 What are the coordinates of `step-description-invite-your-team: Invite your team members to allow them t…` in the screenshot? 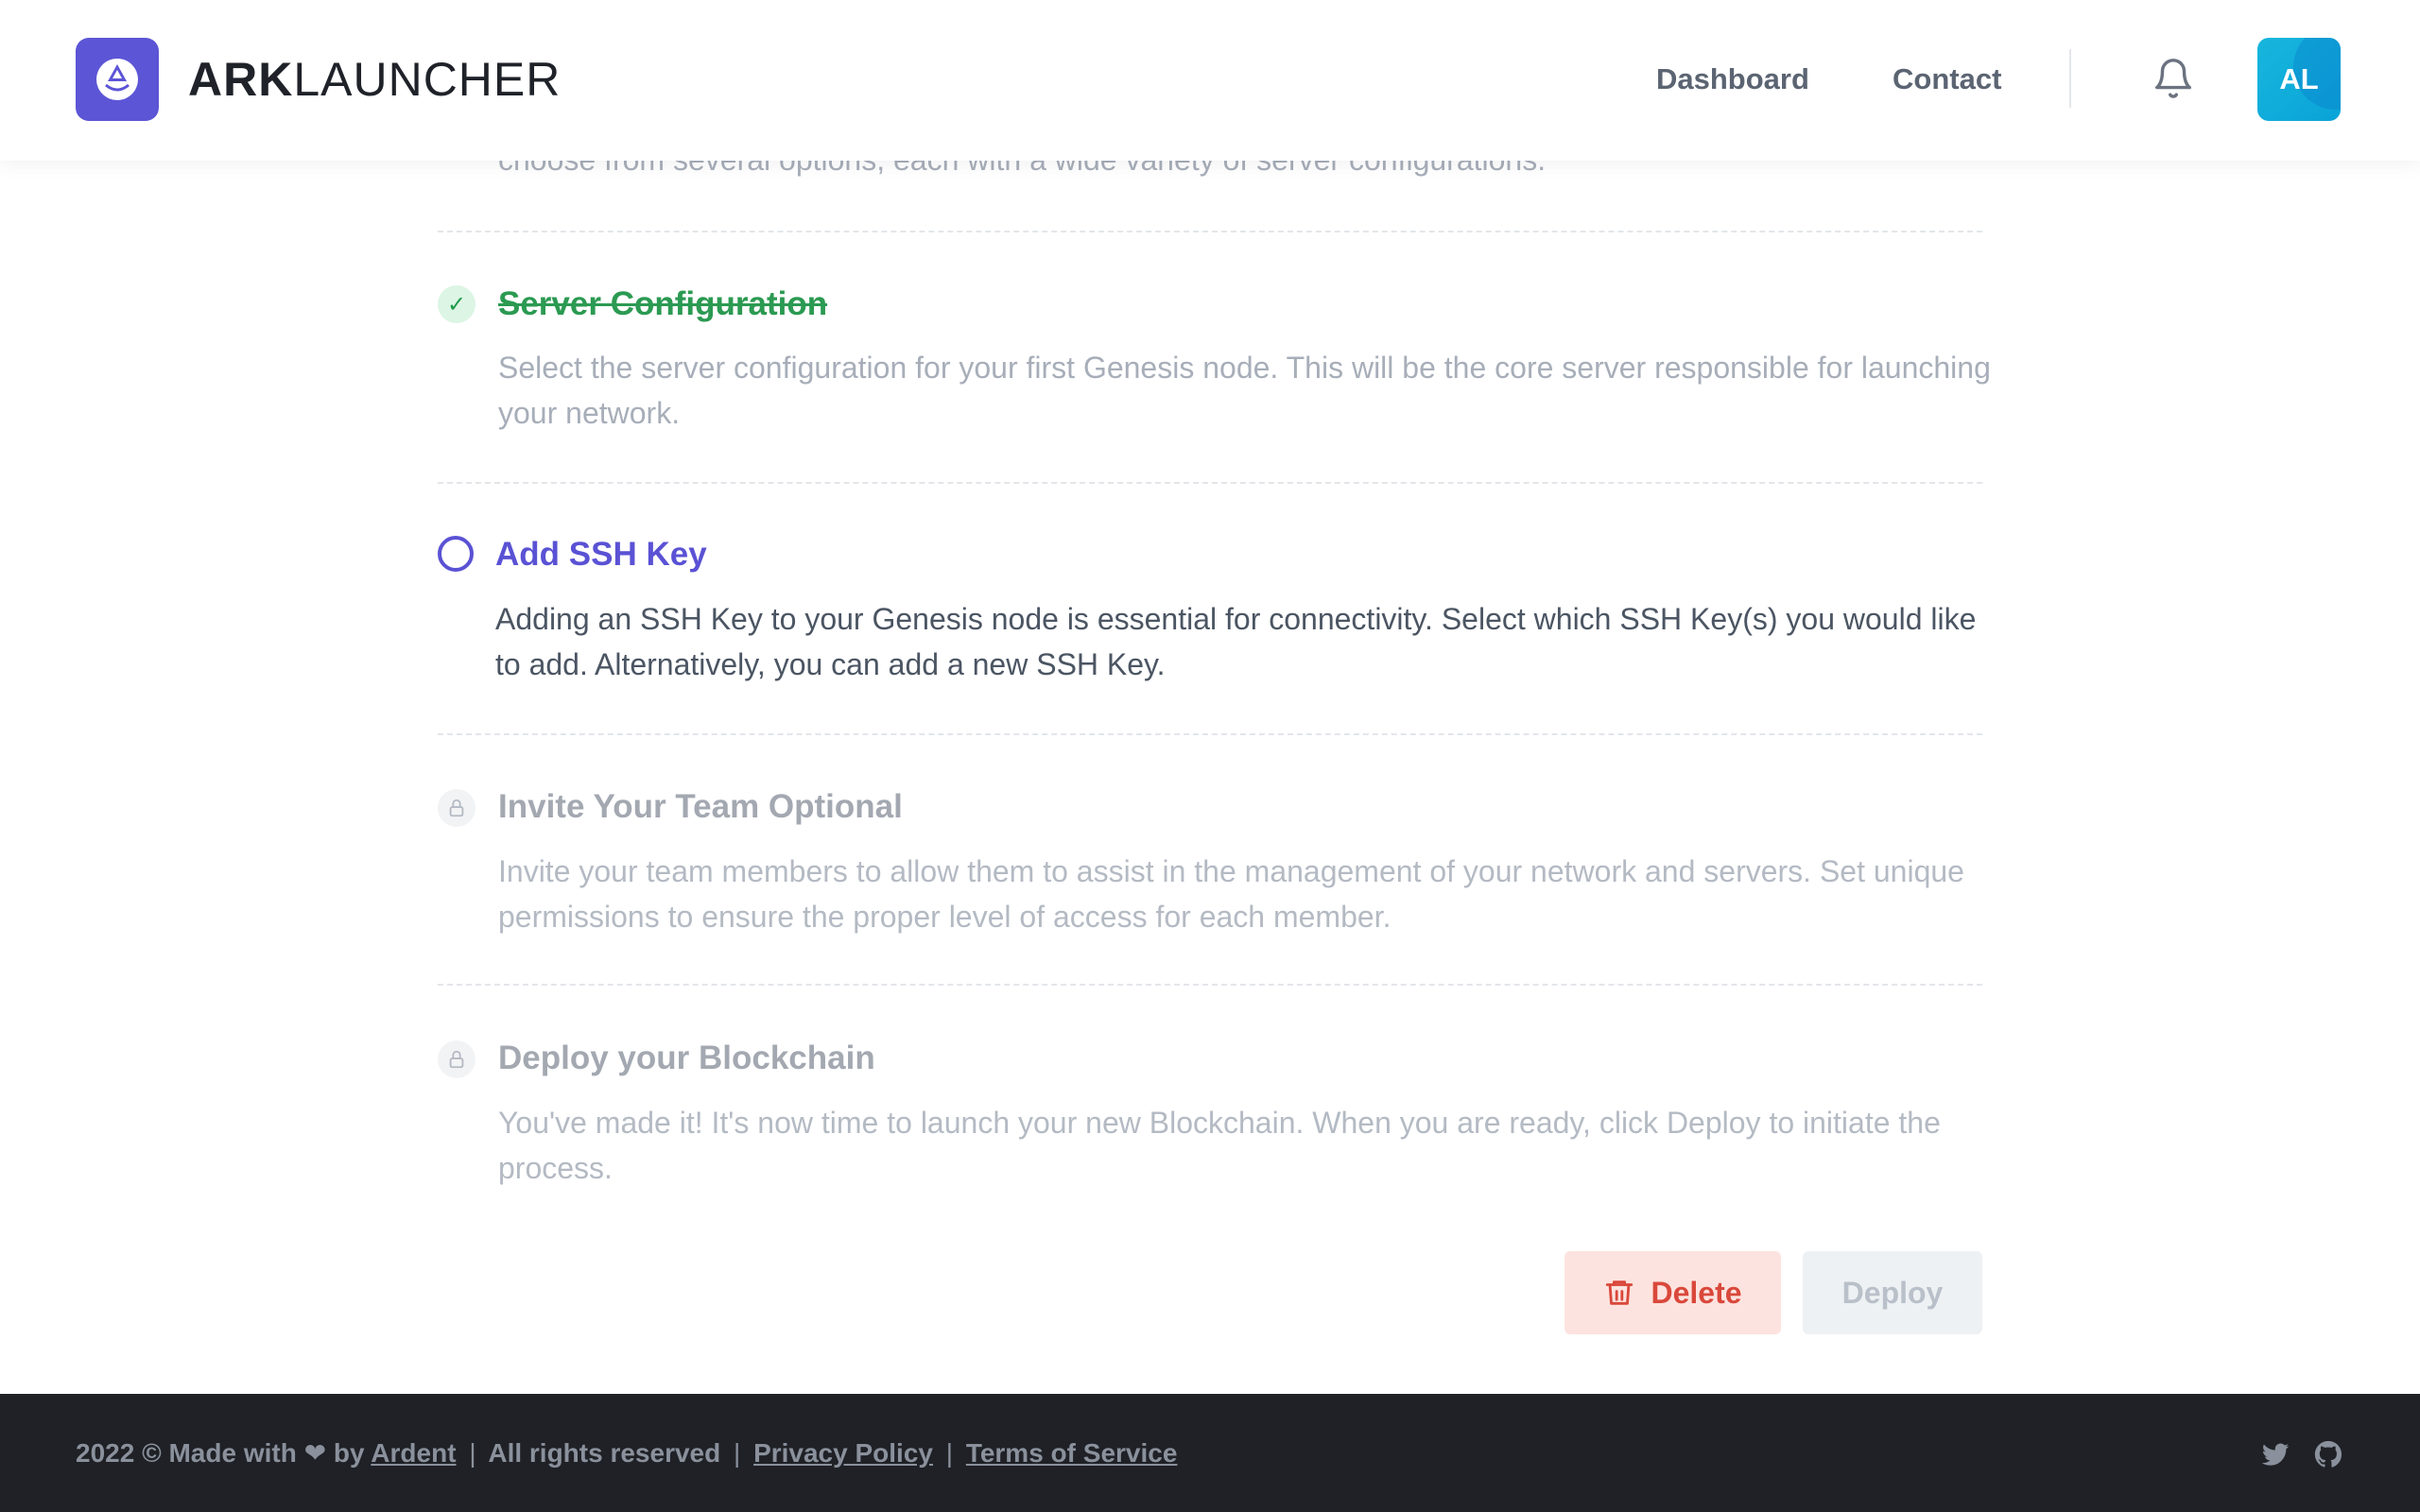 It's located at (1231, 894).